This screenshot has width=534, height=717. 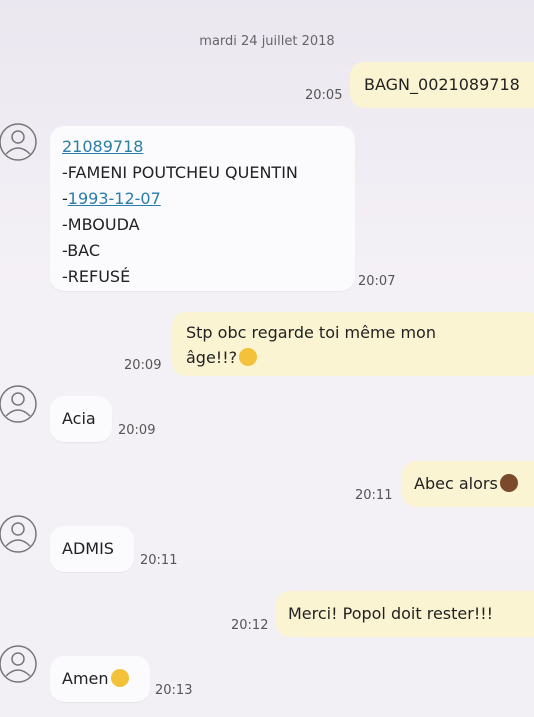 What do you see at coordinates (81, 250) in the screenshot?
I see `message-line: -BAC` at bounding box center [81, 250].